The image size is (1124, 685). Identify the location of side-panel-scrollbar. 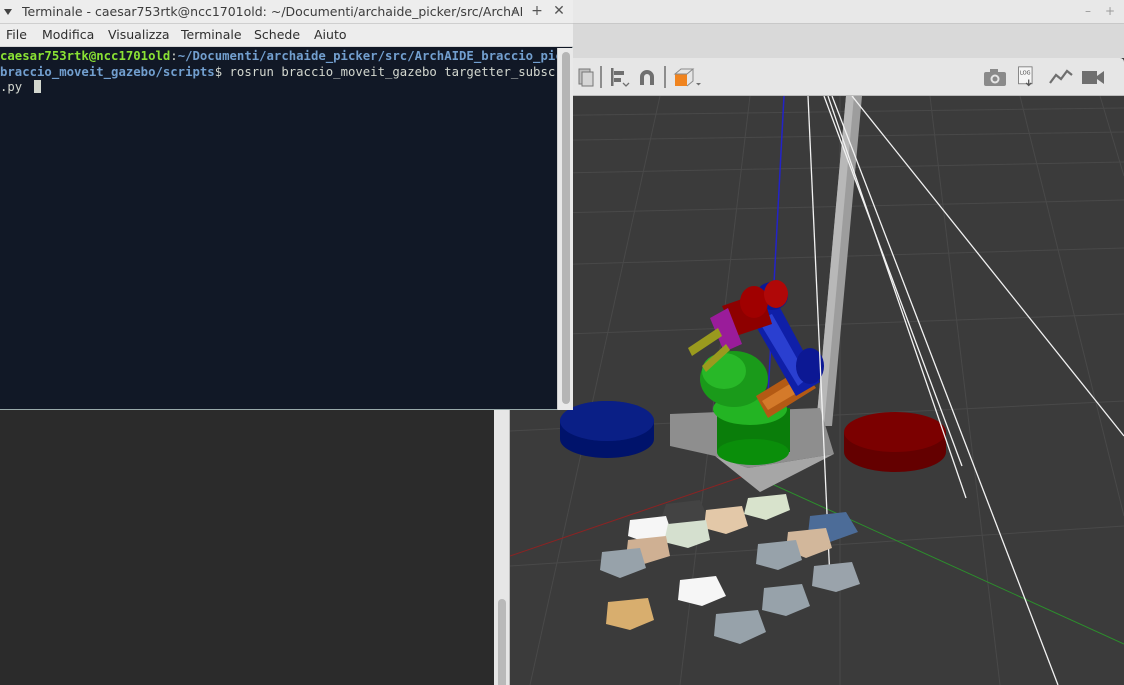
(502, 642).